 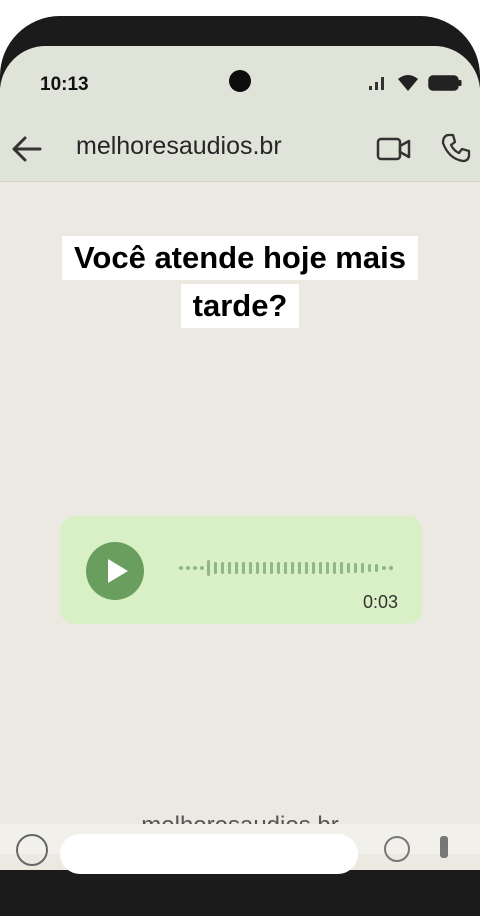 I want to click on camera-icon, so click(x=444, y=847).